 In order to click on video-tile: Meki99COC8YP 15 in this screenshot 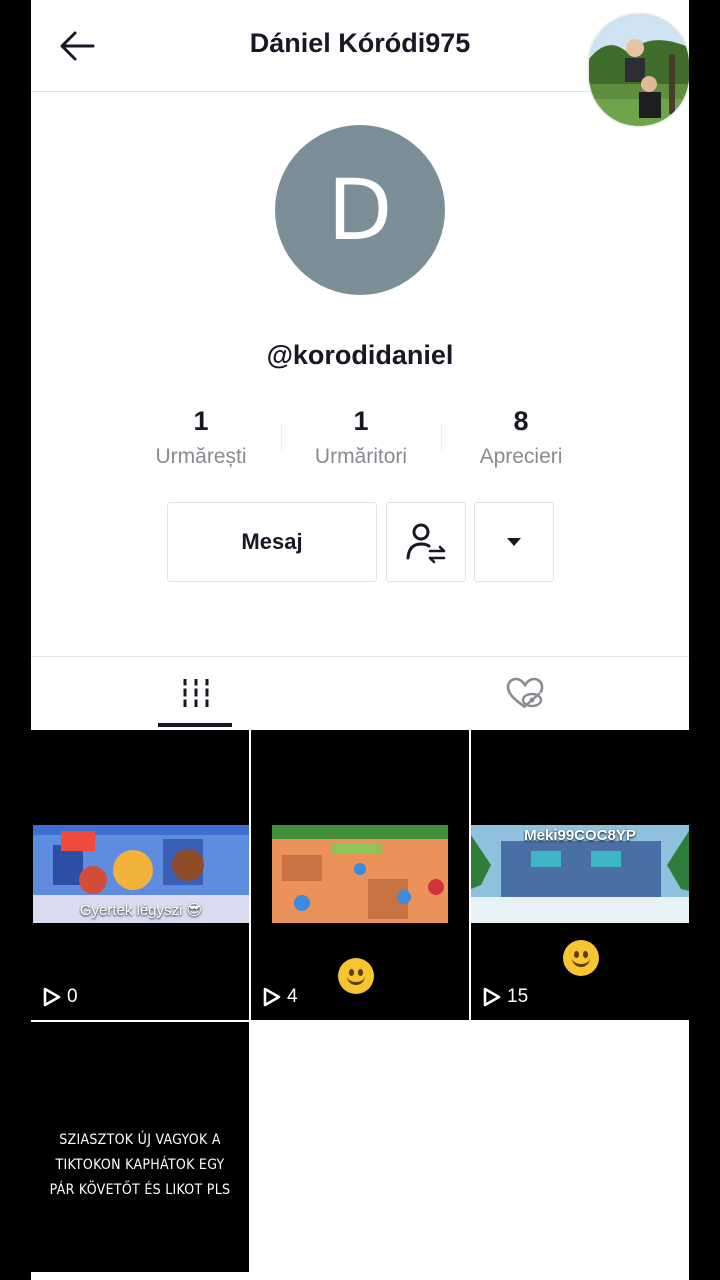, I will do `click(580, 875)`.